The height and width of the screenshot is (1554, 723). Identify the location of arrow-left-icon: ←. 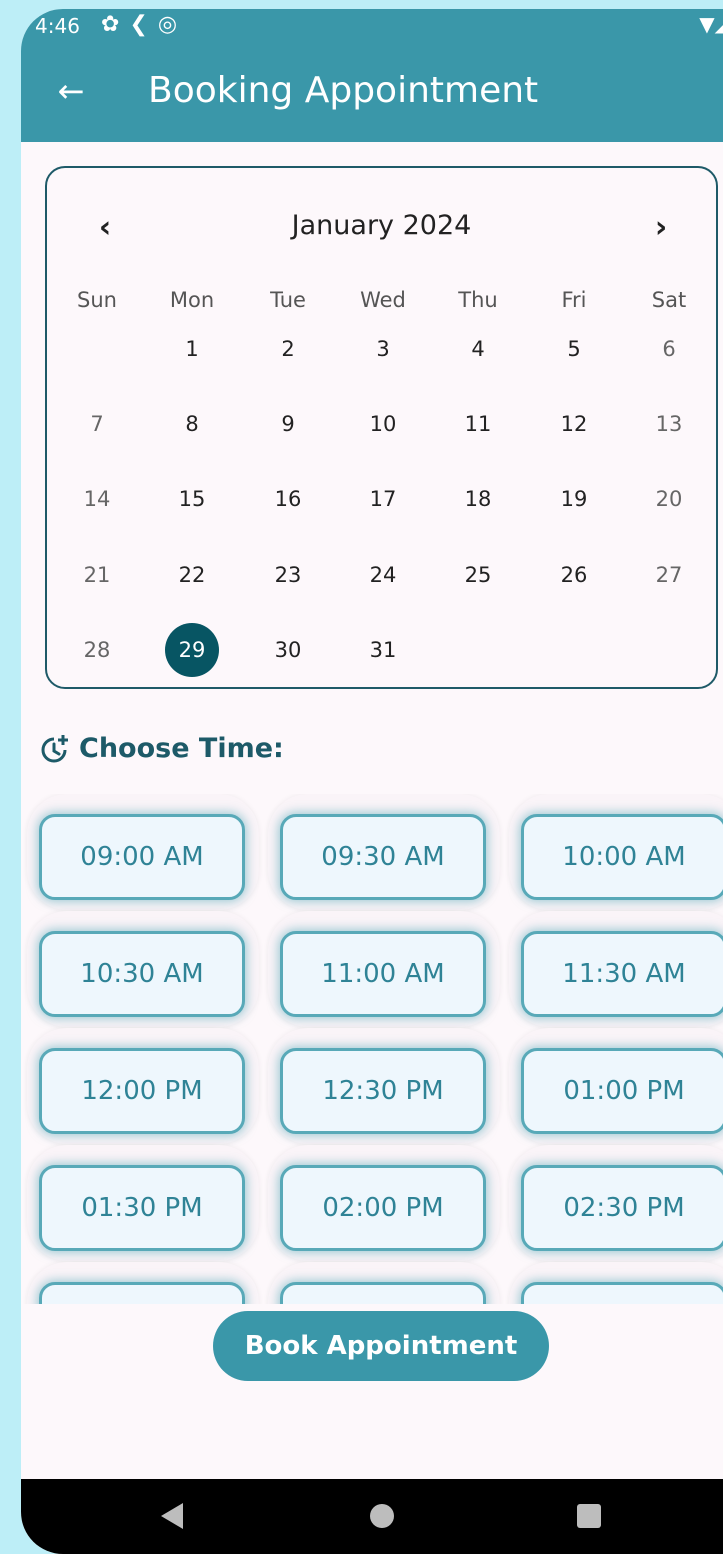
(71, 91).